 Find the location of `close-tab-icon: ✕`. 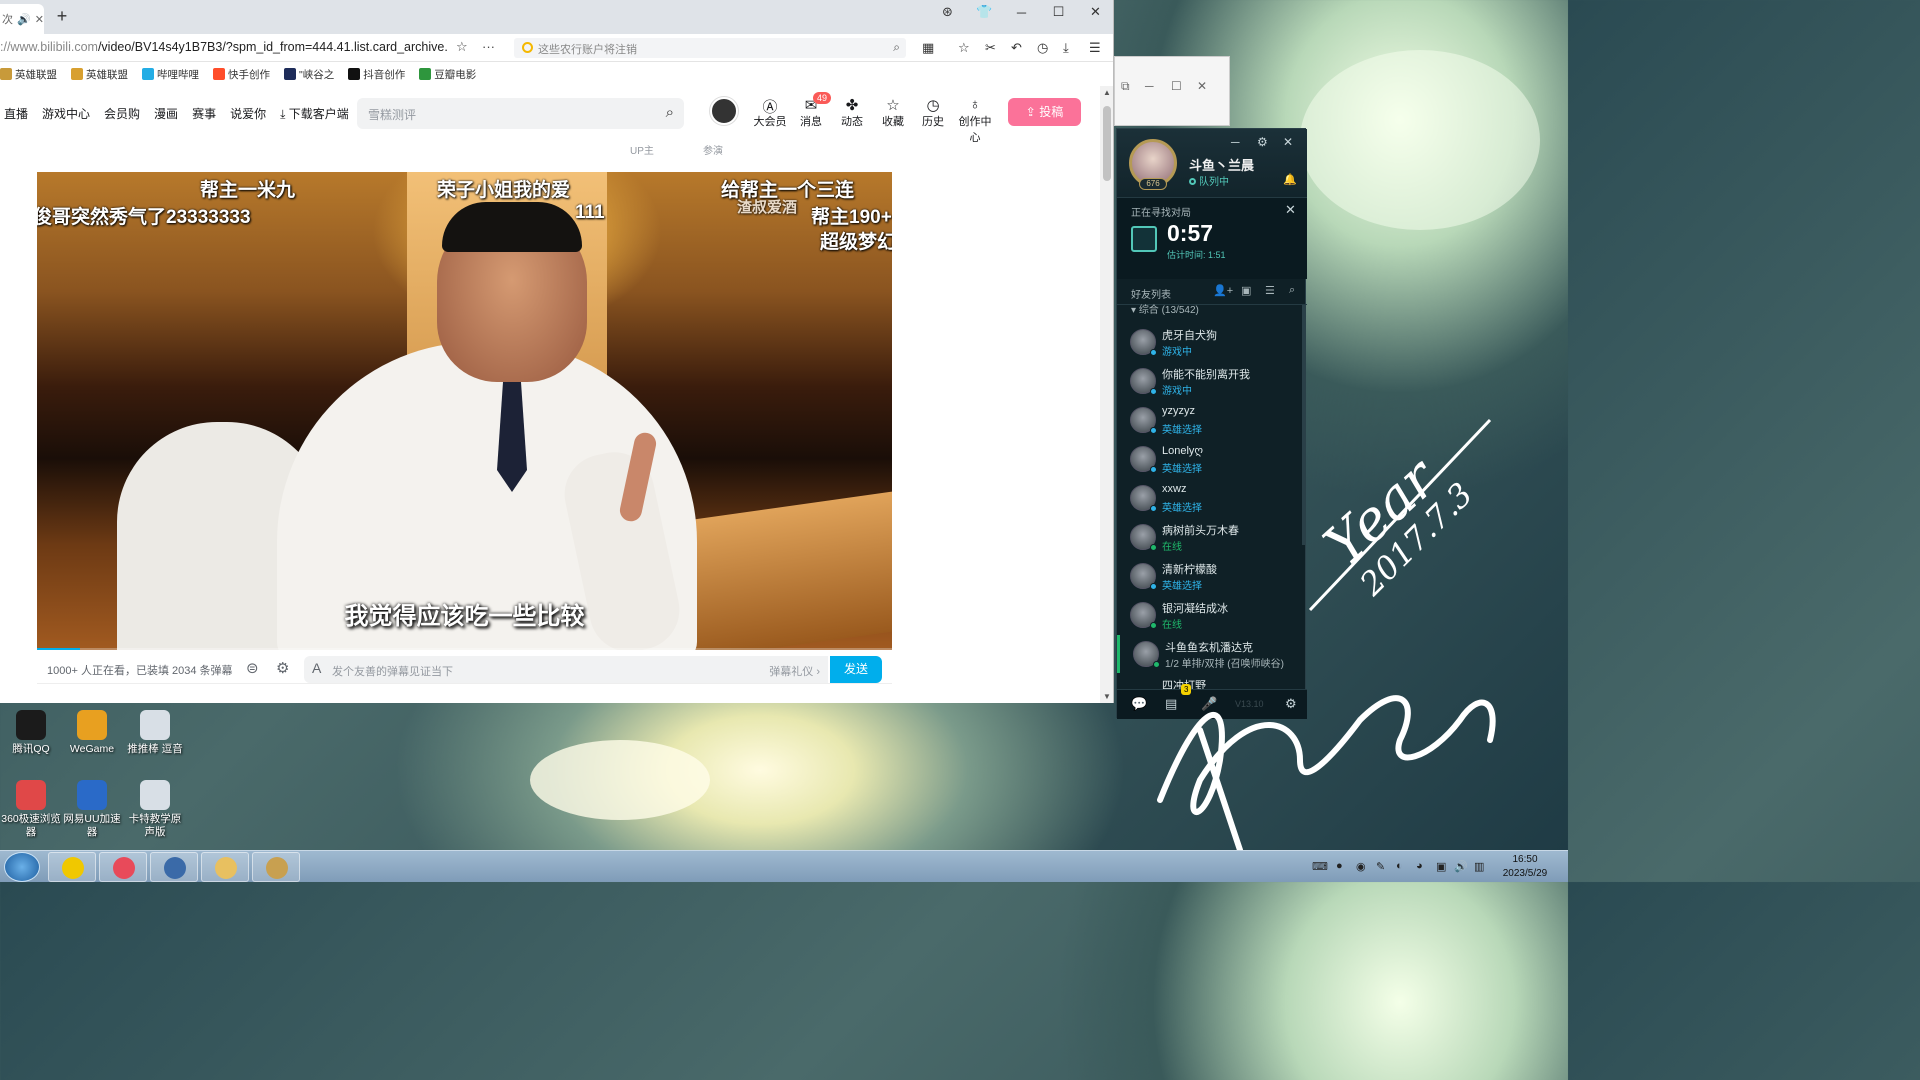

close-tab-icon: ✕ is located at coordinates (39, 19).